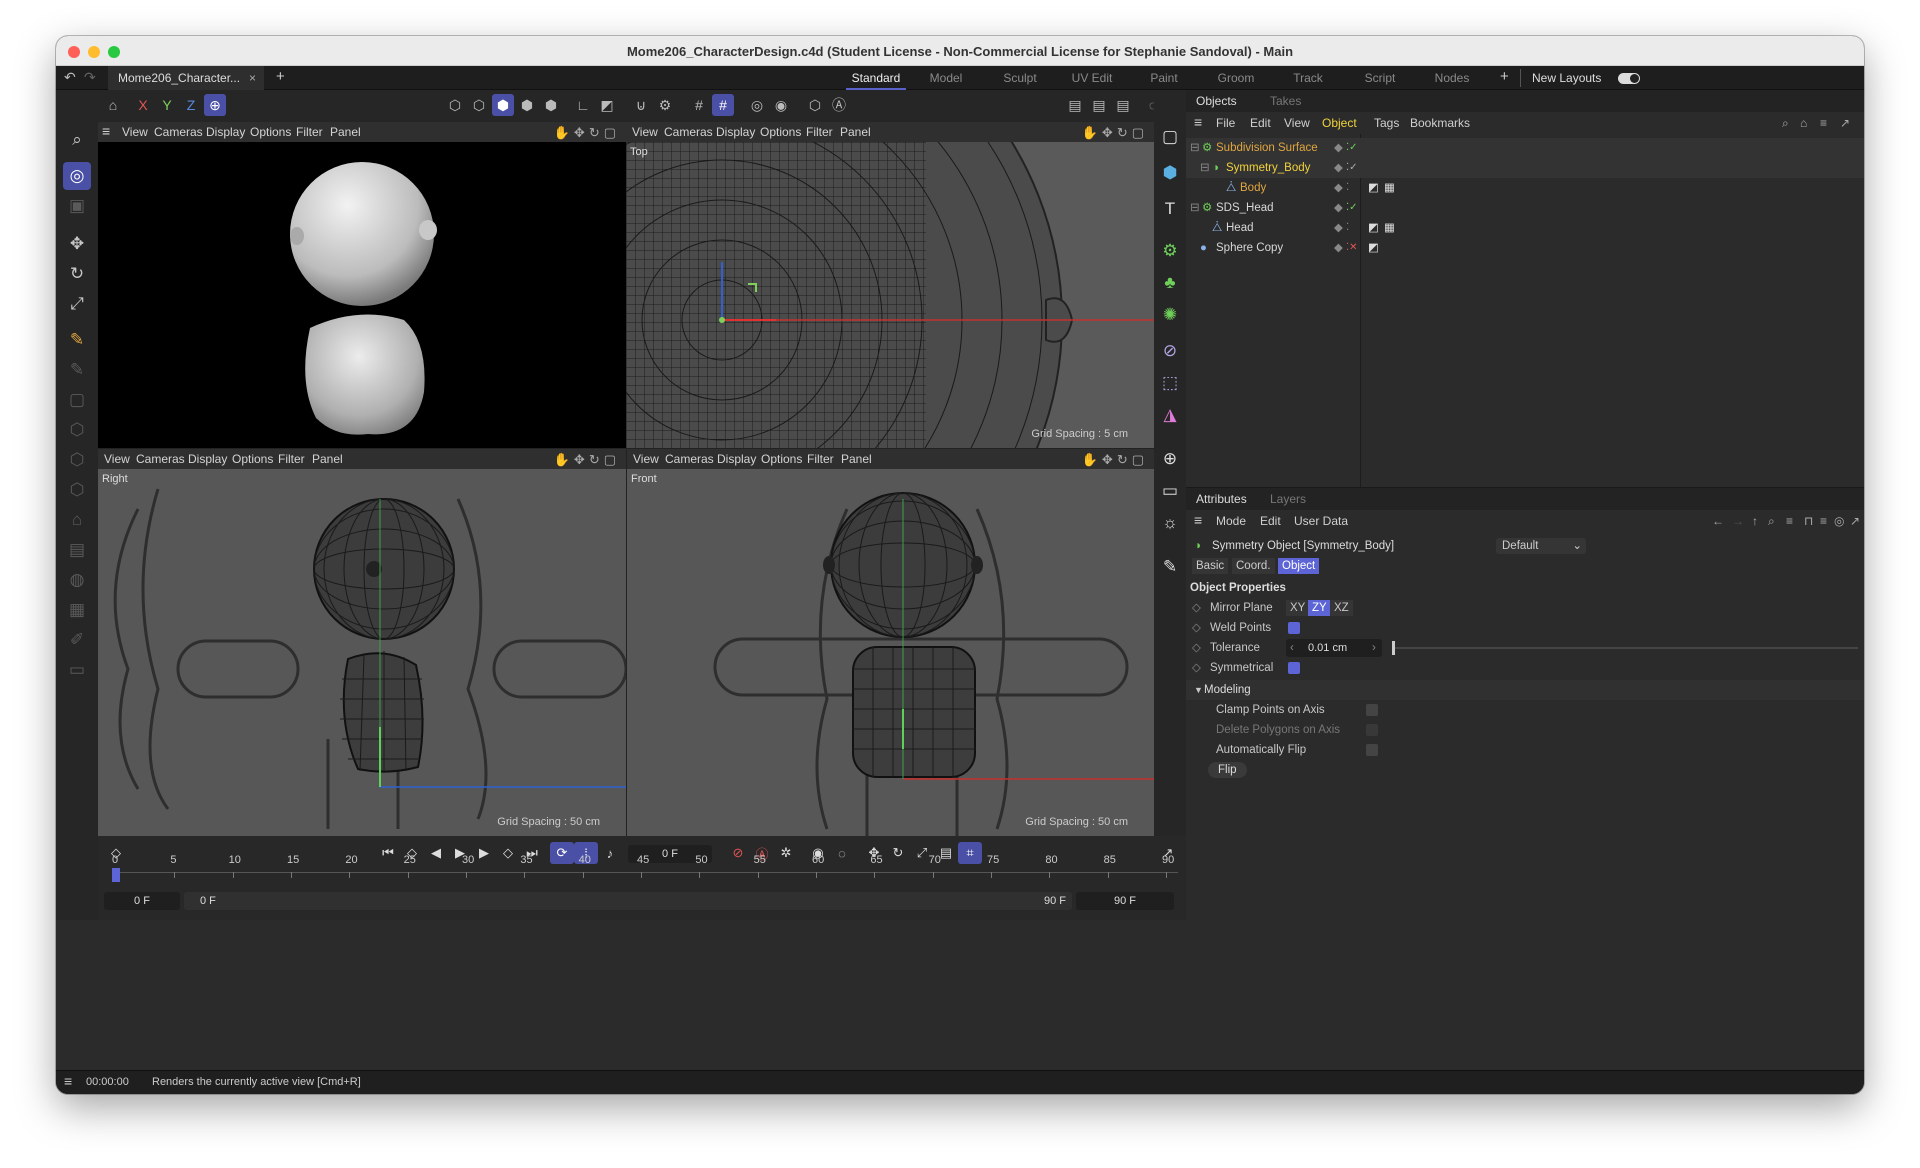 Image resolution: width=1920 pixels, height=1168 pixels. What do you see at coordinates (1288, 499) in the screenshot?
I see `tab-layers: Layers` at bounding box center [1288, 499].